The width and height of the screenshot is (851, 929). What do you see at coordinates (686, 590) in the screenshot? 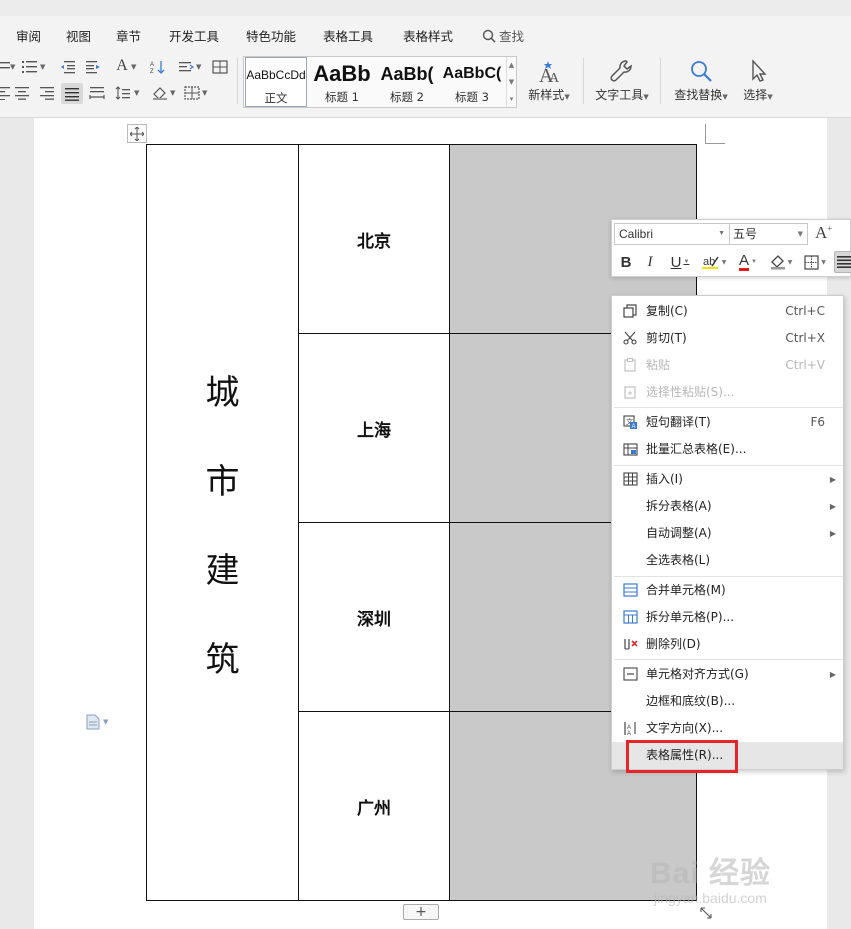
I see `menu-item-label: 合并单元格(M)` at bounding box center [686, 590].